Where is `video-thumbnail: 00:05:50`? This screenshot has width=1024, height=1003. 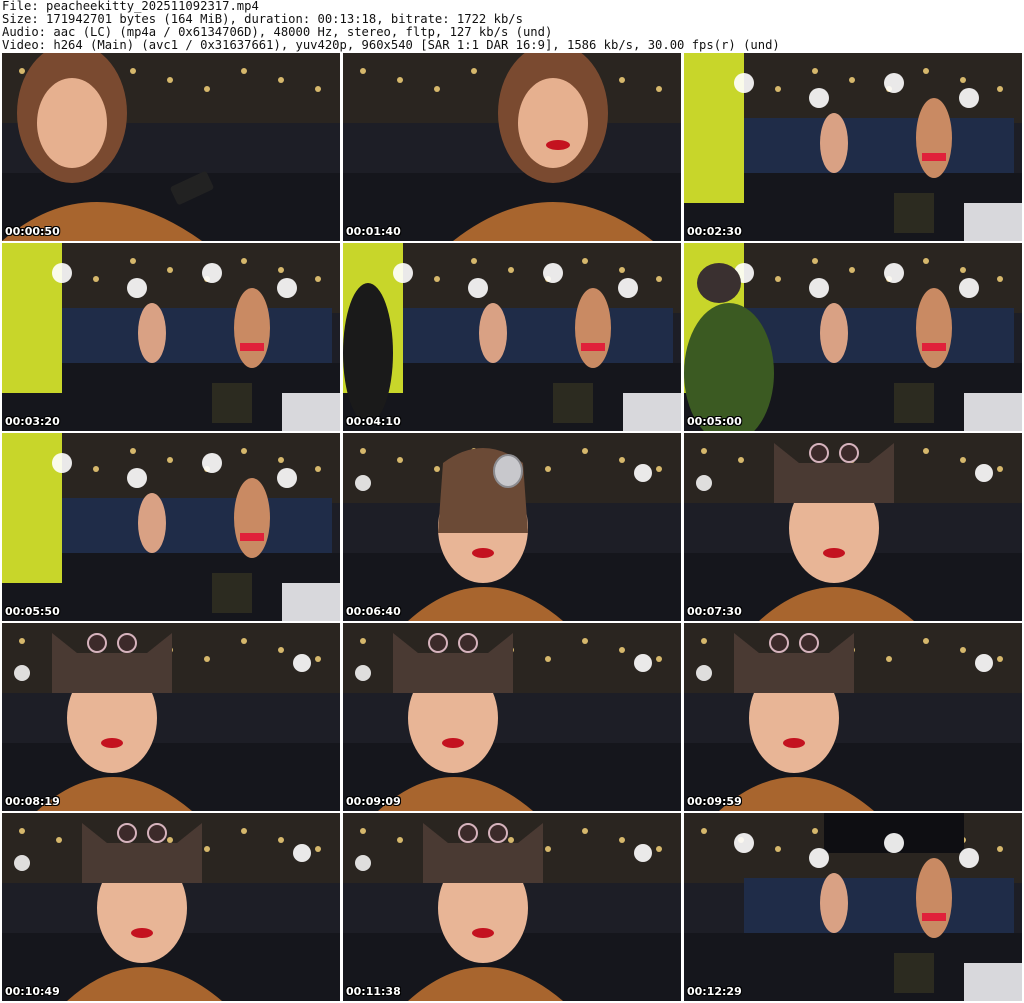
video-thumbnail: 00:05:50 is located at coordinates (171, 527).